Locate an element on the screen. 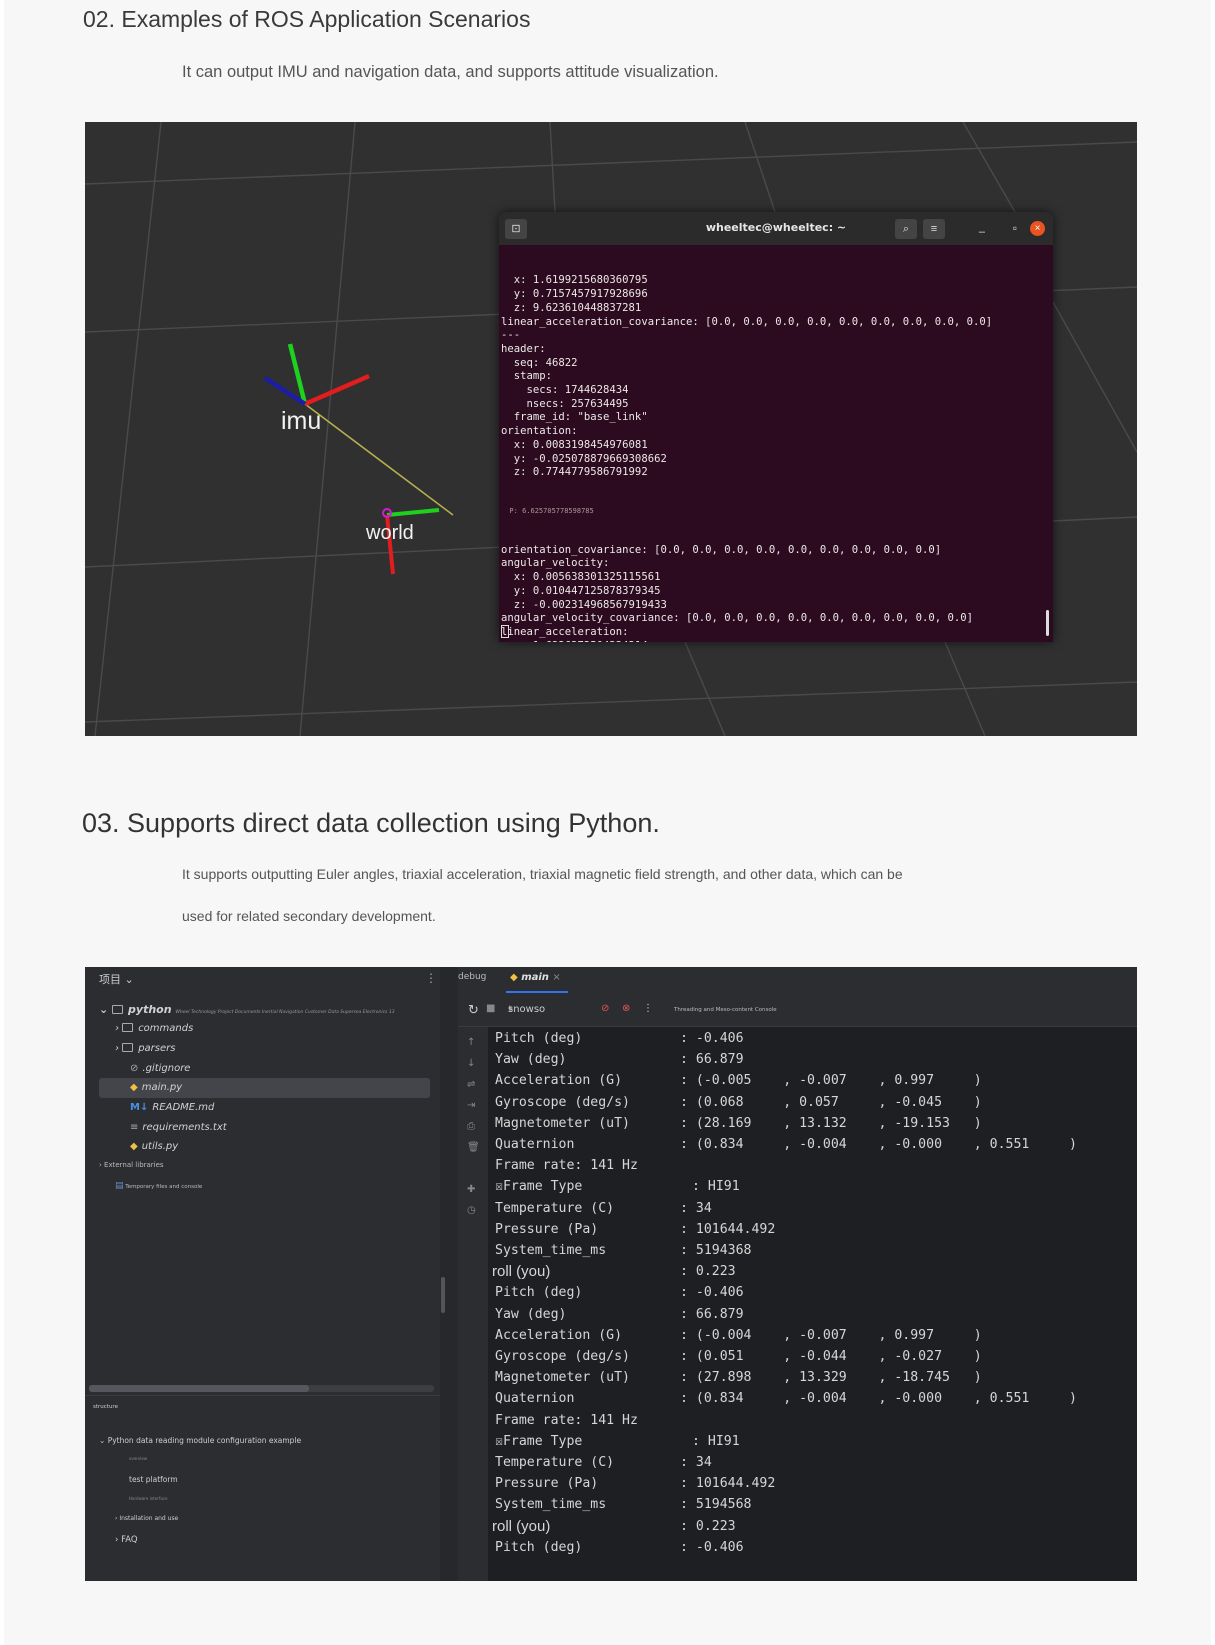 Image resolution: width=1215 pixels, height=1645 pixels. console-key: Quaternion is located at coordinates (535, 1399).